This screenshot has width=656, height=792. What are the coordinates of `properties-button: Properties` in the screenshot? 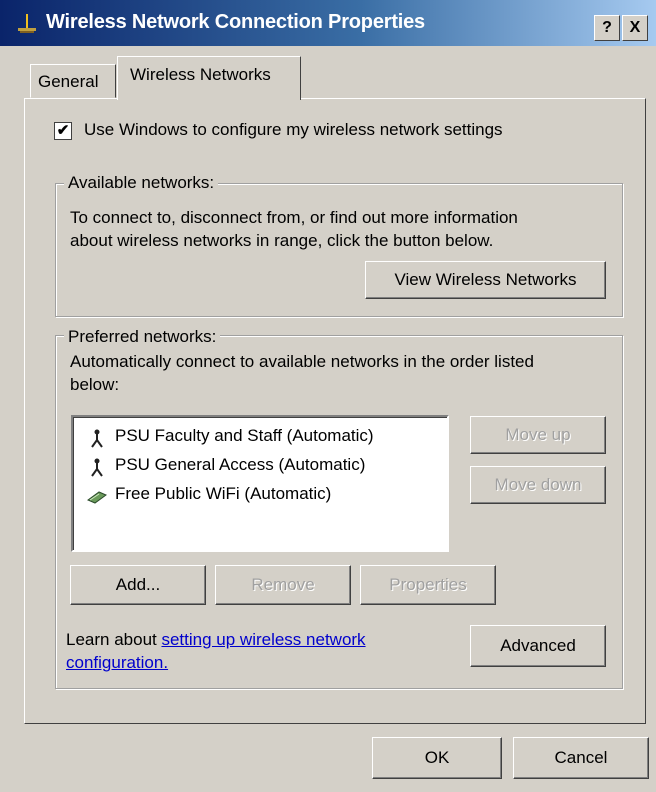 It's located at (428, 585).